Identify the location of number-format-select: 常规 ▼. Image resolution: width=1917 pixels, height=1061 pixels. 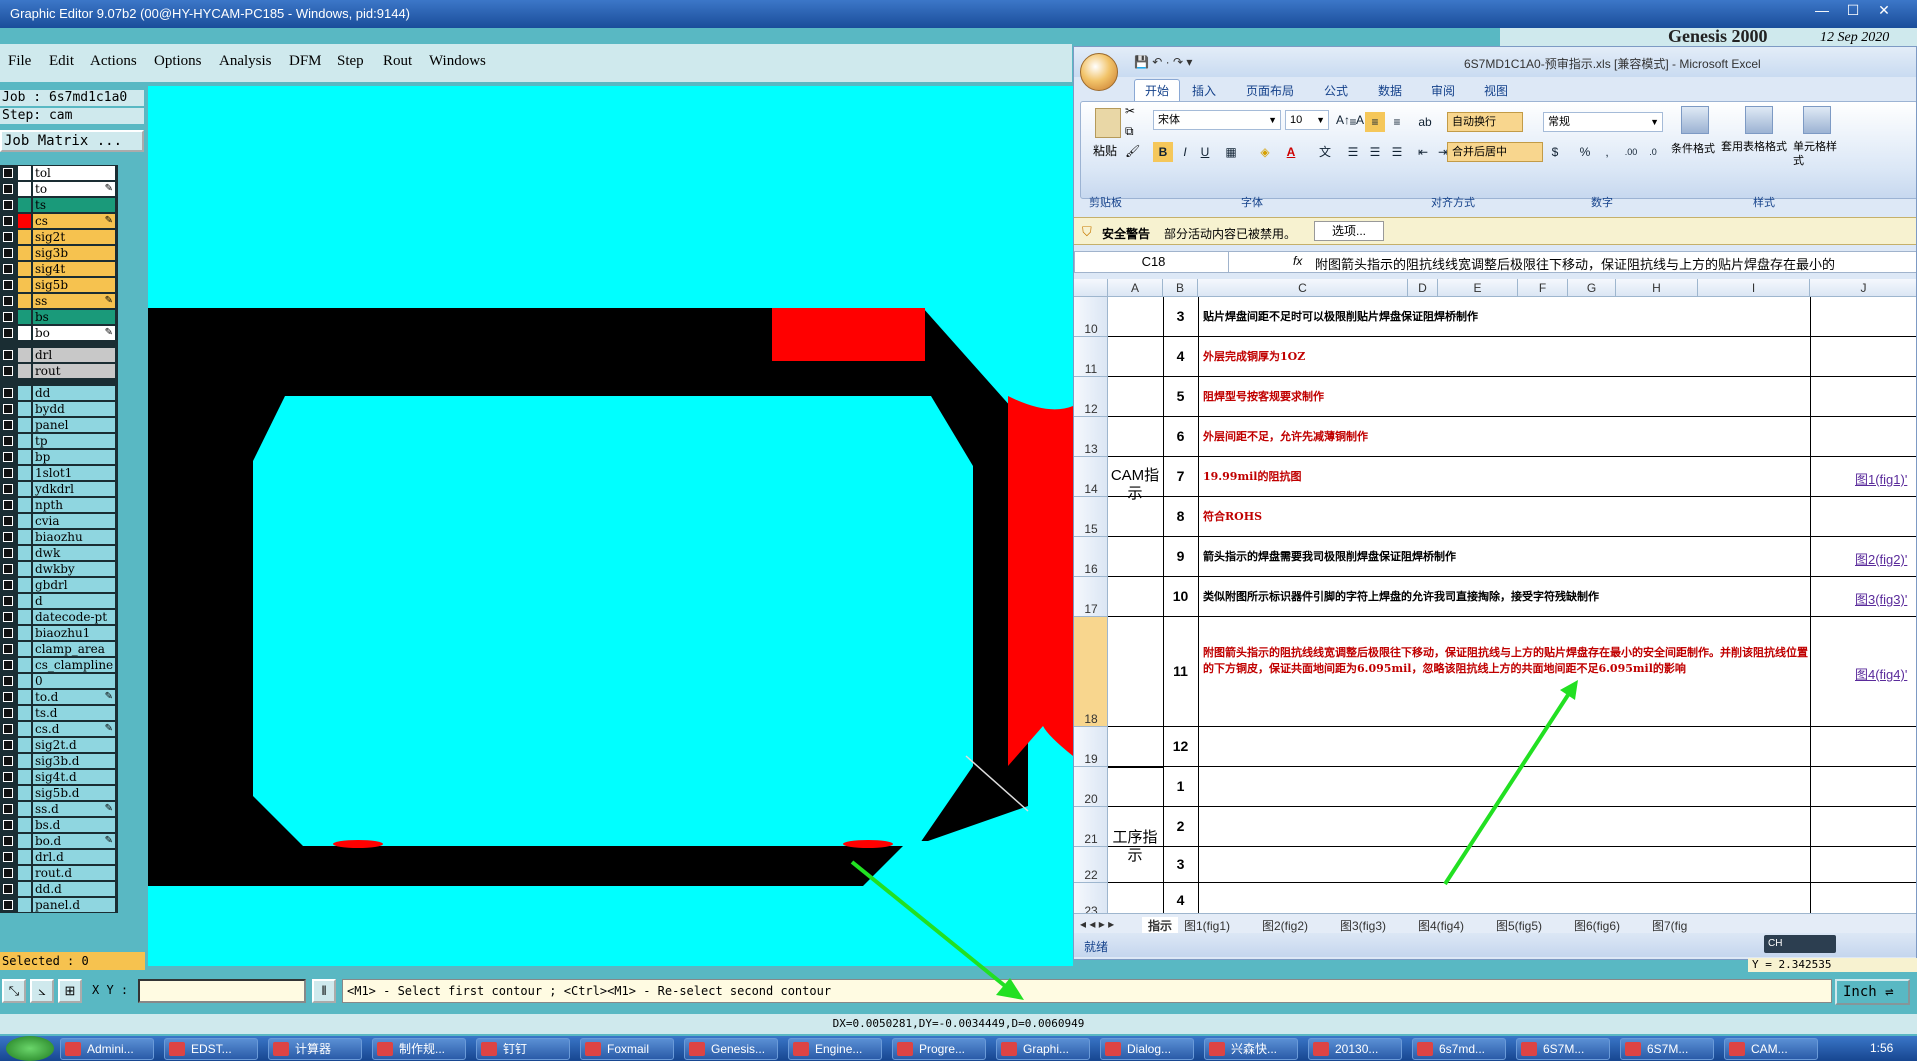
(1603, 122).